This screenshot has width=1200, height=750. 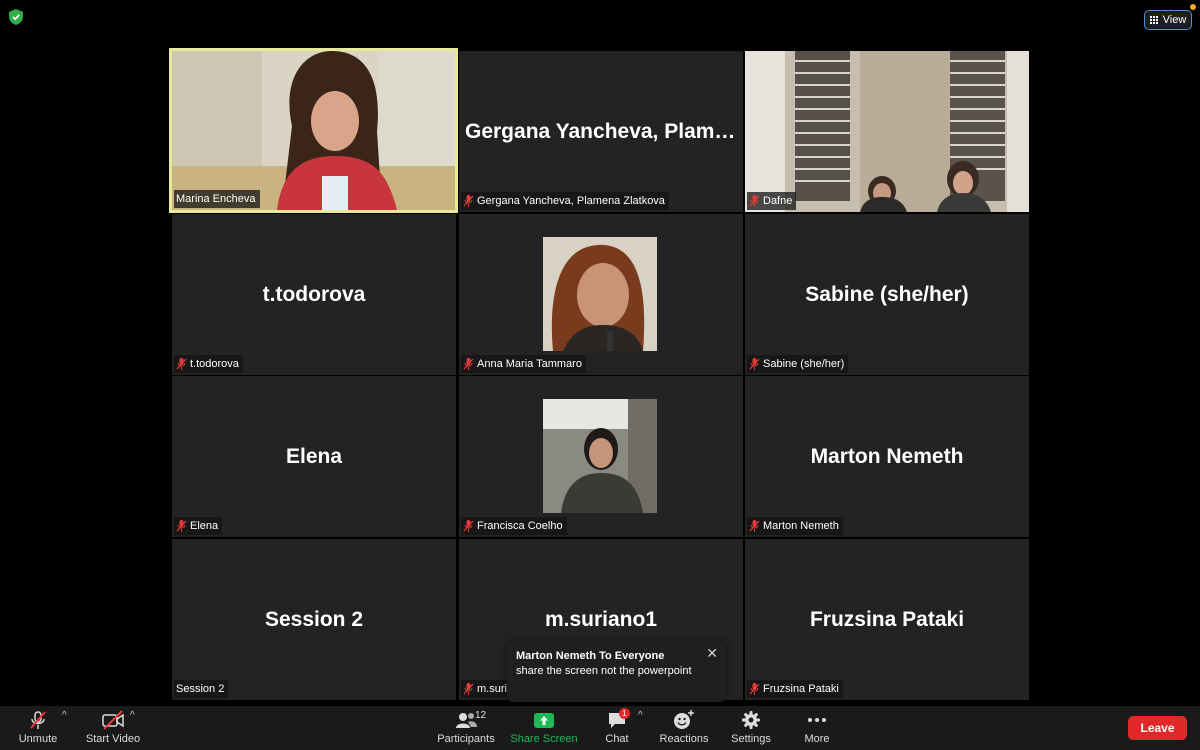 I want to click on participant-name-tag: Elena, so click(x=198, y=526).